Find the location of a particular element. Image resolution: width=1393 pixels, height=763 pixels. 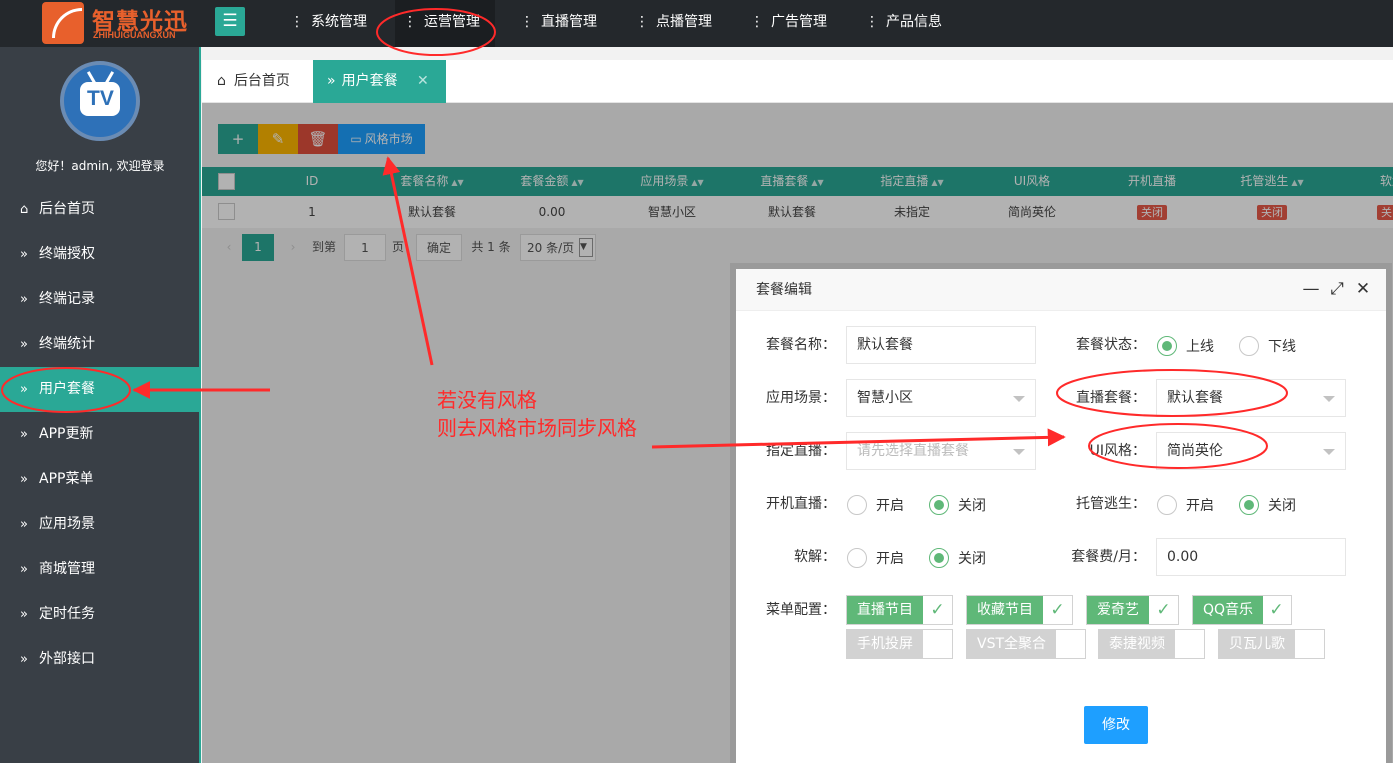

topnav-live: ⋮ 直播管理 is located at coordinates (562, 23).